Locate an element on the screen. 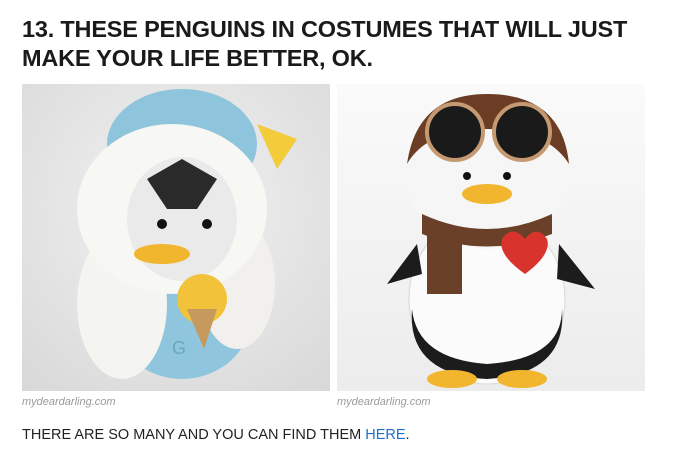 The image size is (677, 465). svg-text: G is located at coordinates (179, 348).